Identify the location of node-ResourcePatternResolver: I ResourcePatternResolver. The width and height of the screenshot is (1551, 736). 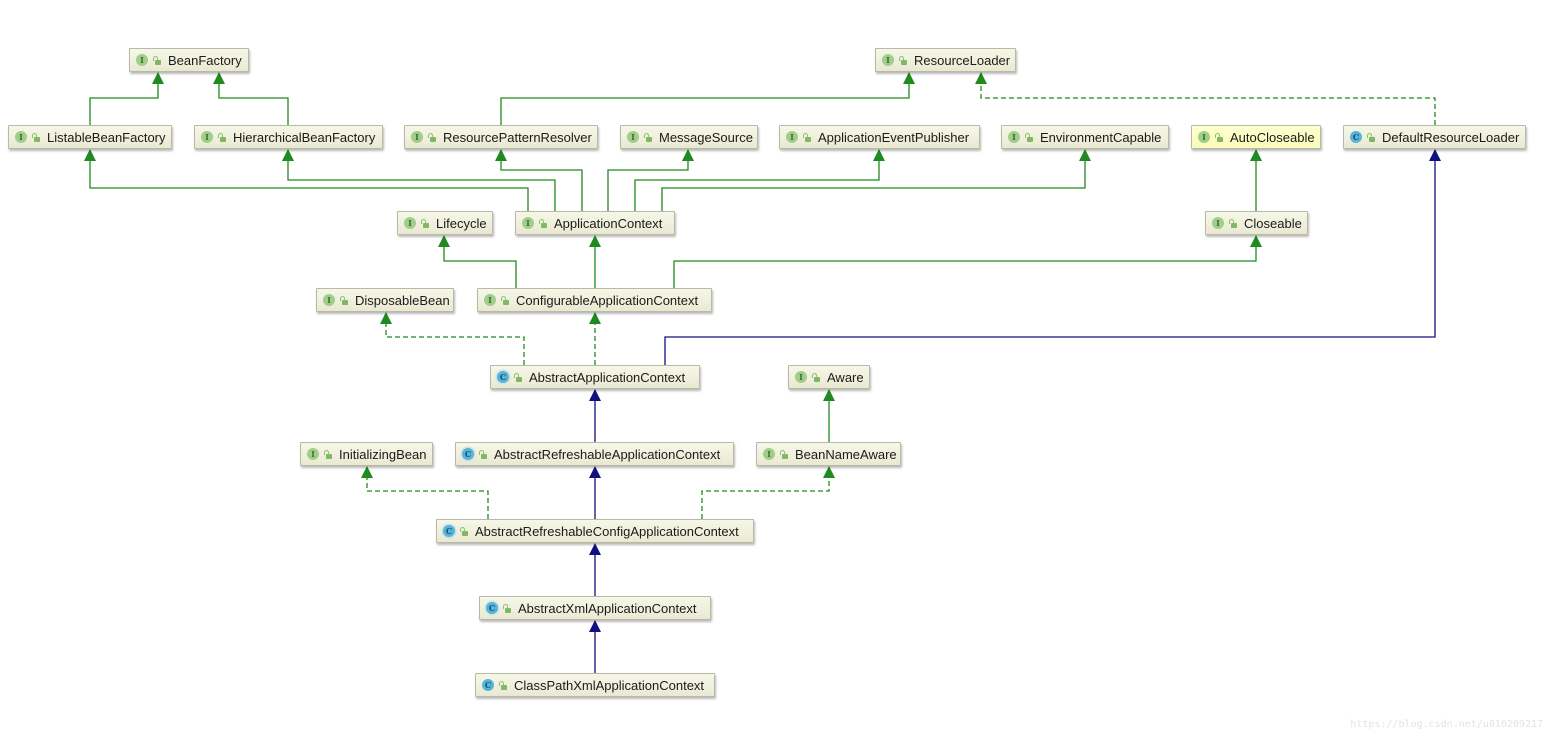
(501, 137).